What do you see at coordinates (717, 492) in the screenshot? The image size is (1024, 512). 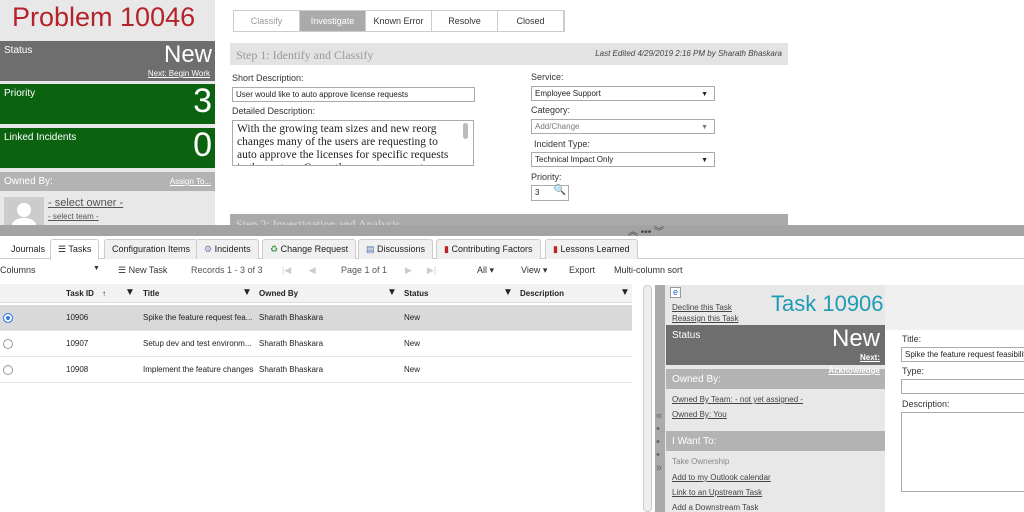 I see `link-upstream-task-link: Link to an Upstream Task` at bounding box center [717, 492].